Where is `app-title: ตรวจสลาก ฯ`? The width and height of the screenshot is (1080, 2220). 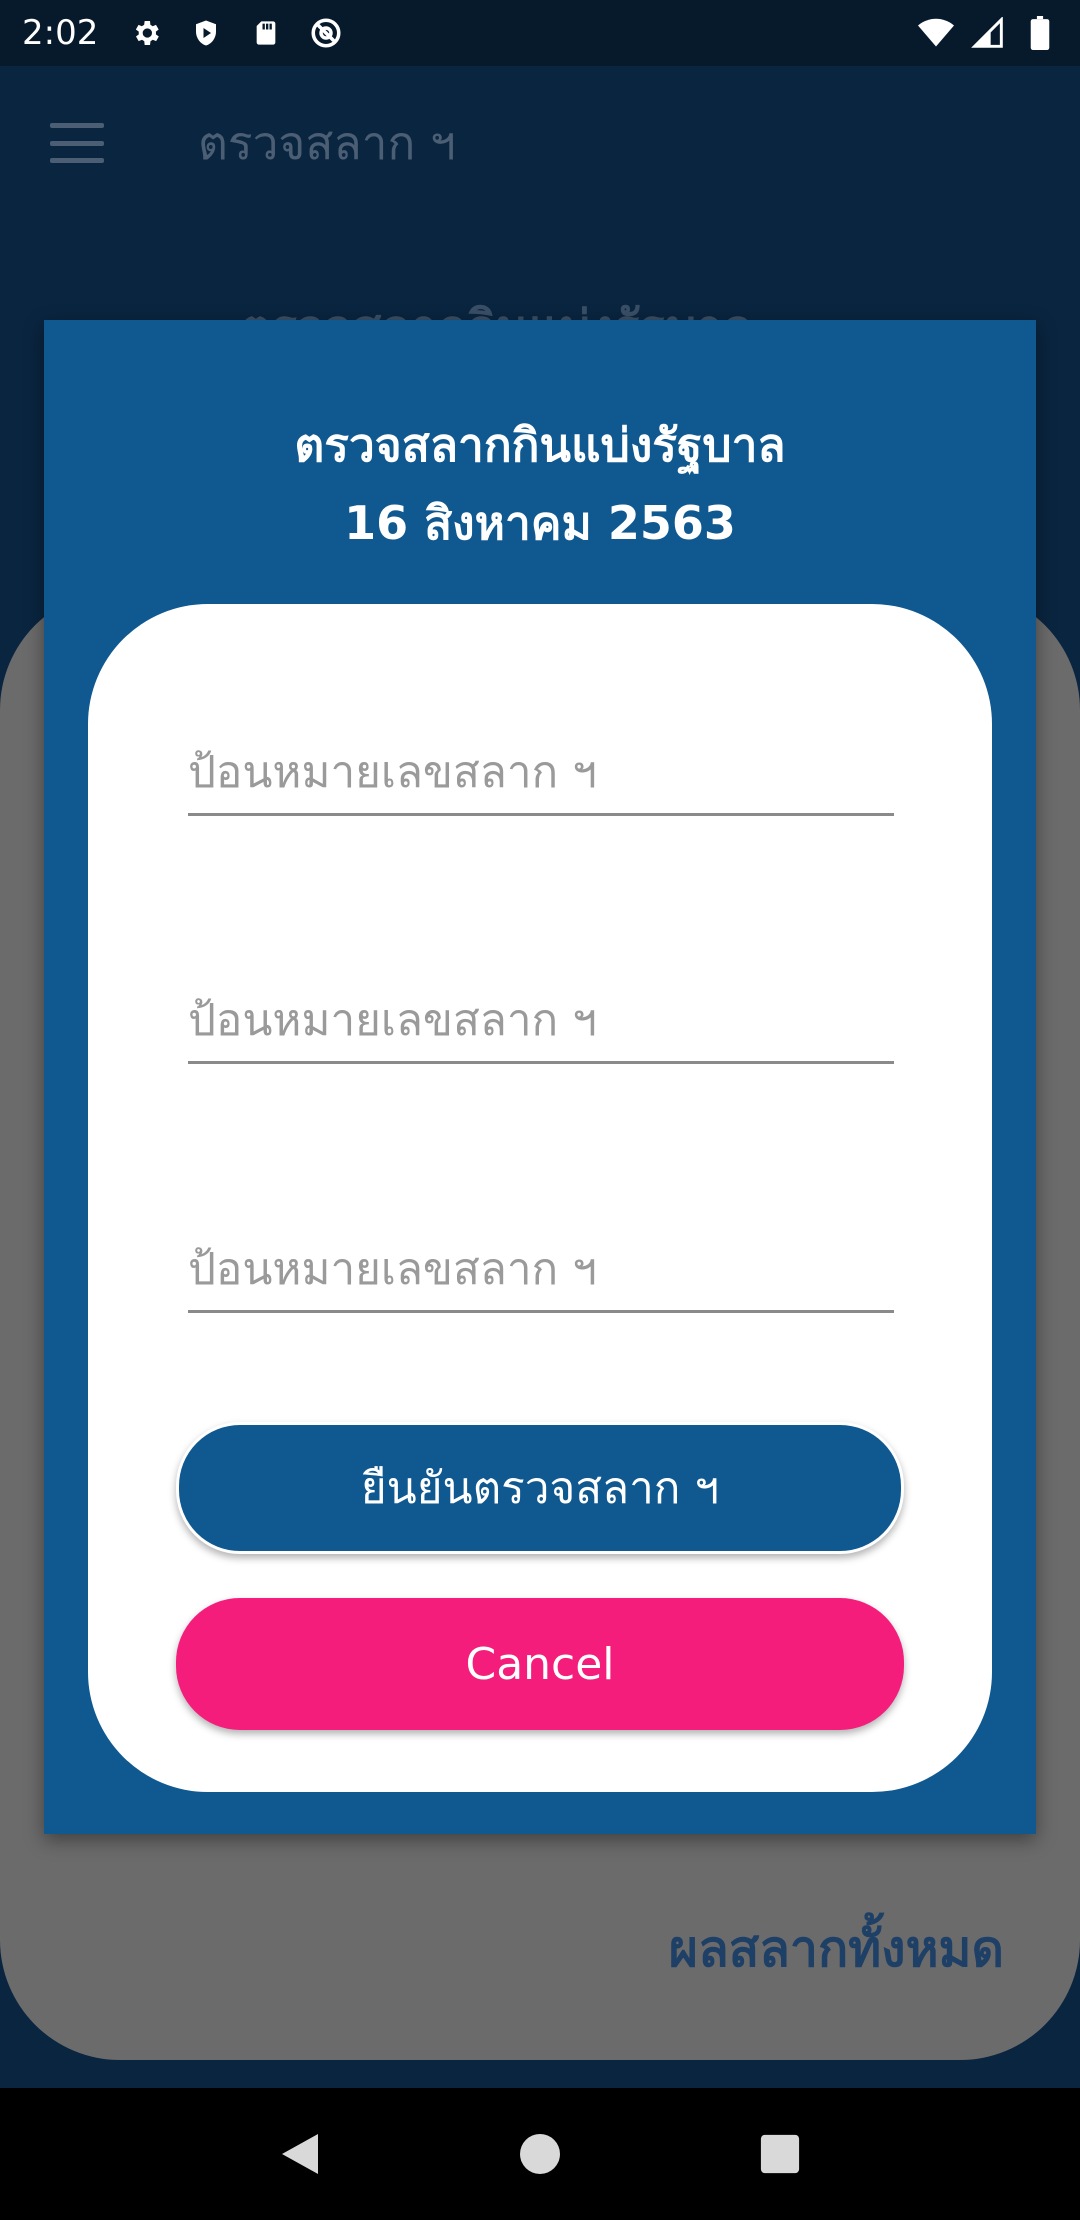 app-title: ตรวจสลาก ฯ is located at coordinates (327, 142).